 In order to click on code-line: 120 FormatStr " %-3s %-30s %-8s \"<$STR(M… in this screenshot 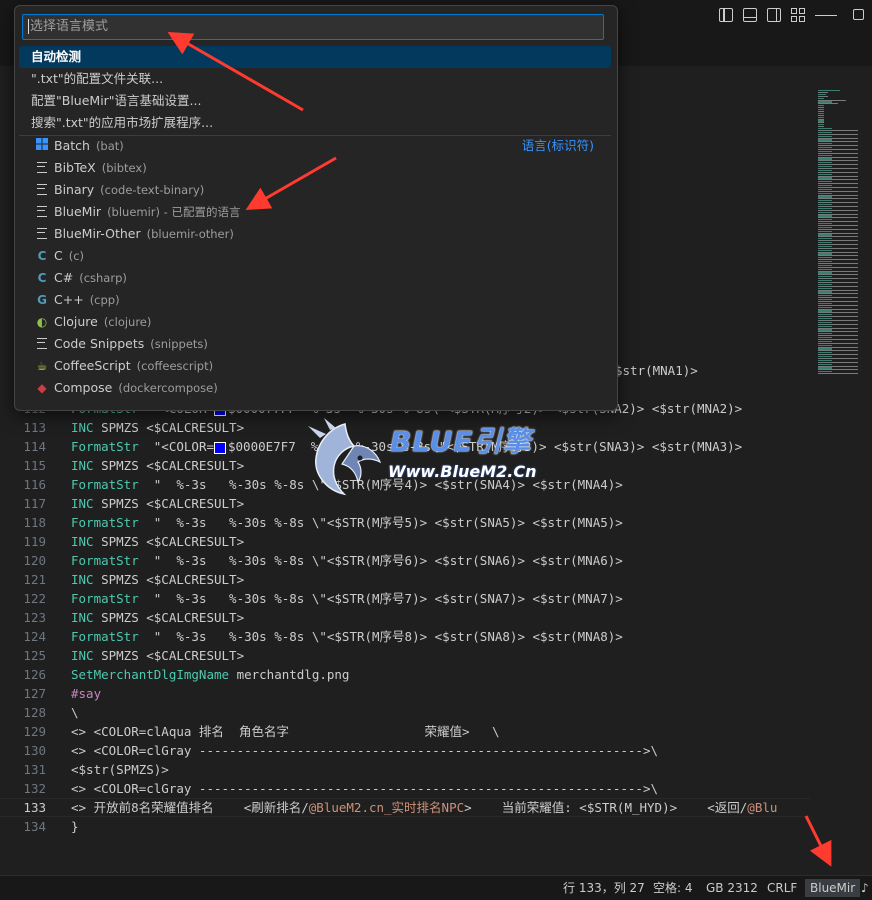, I will do `click(405, 560)`.